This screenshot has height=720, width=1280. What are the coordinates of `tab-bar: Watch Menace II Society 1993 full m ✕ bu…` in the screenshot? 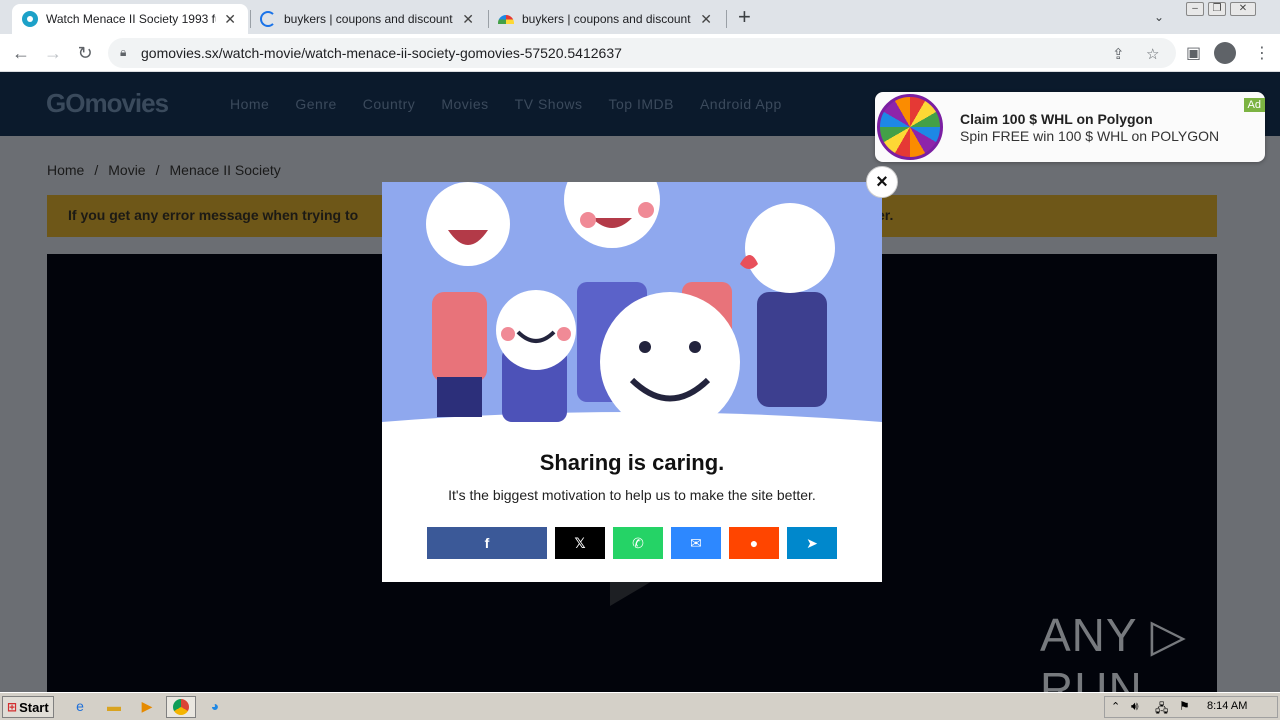 It's located at (640, 17).